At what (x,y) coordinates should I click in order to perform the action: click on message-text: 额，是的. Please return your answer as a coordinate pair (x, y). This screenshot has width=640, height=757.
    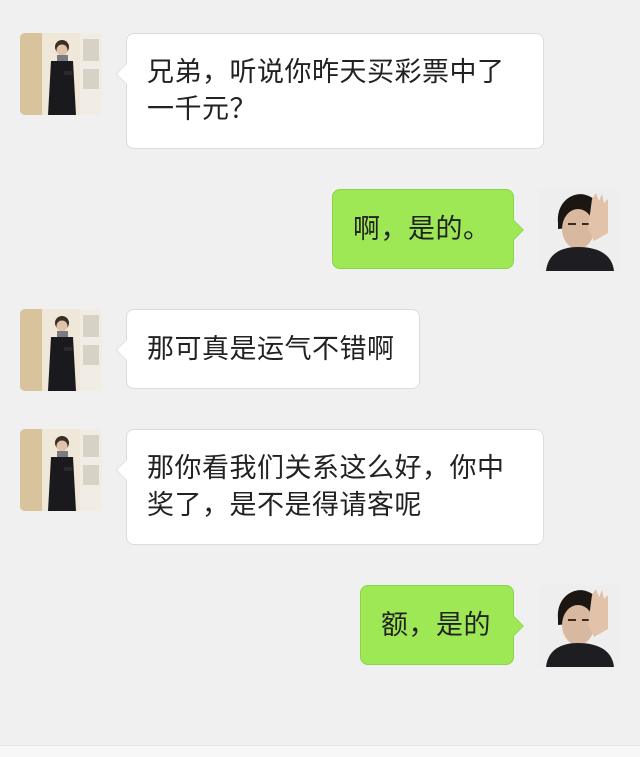
    Looking at the image, I should click on (436, 625).